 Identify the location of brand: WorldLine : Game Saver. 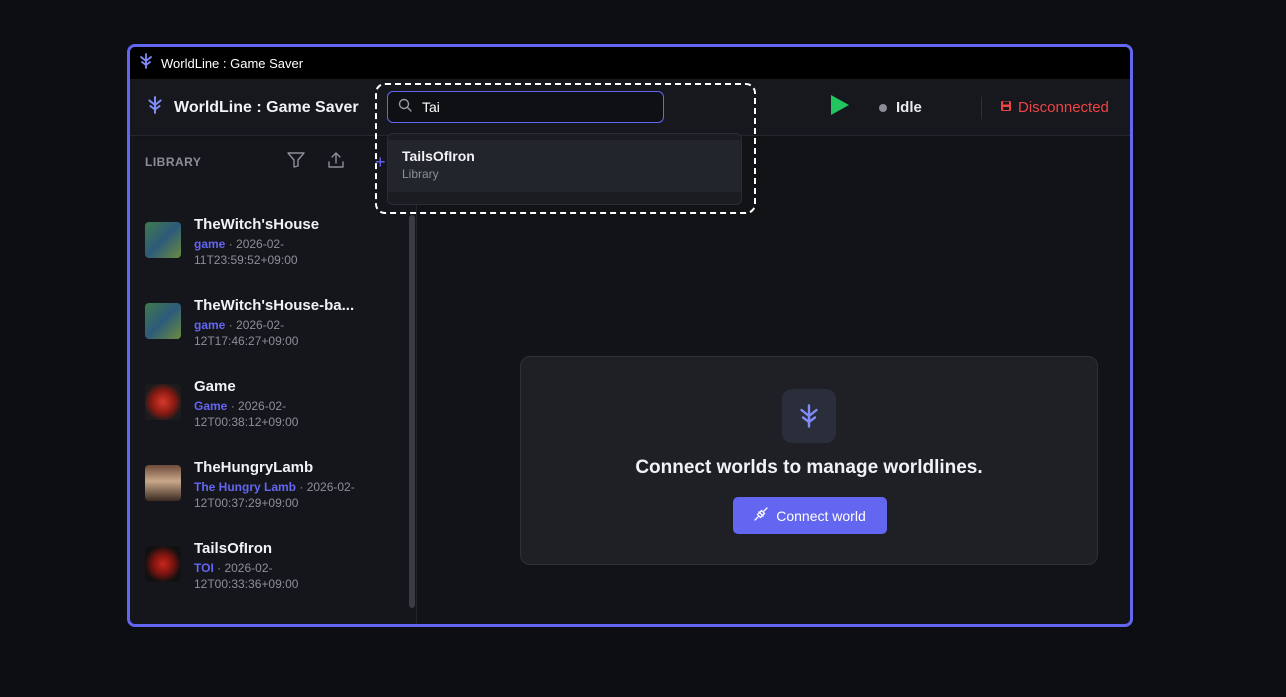
(252, 107).